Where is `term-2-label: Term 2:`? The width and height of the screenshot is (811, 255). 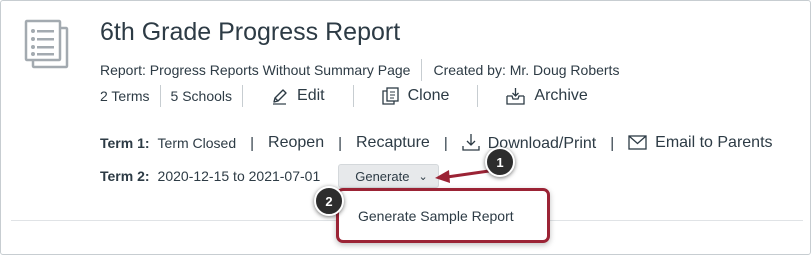
term-2-label: Term 2: is located at coordinates (125, 176).